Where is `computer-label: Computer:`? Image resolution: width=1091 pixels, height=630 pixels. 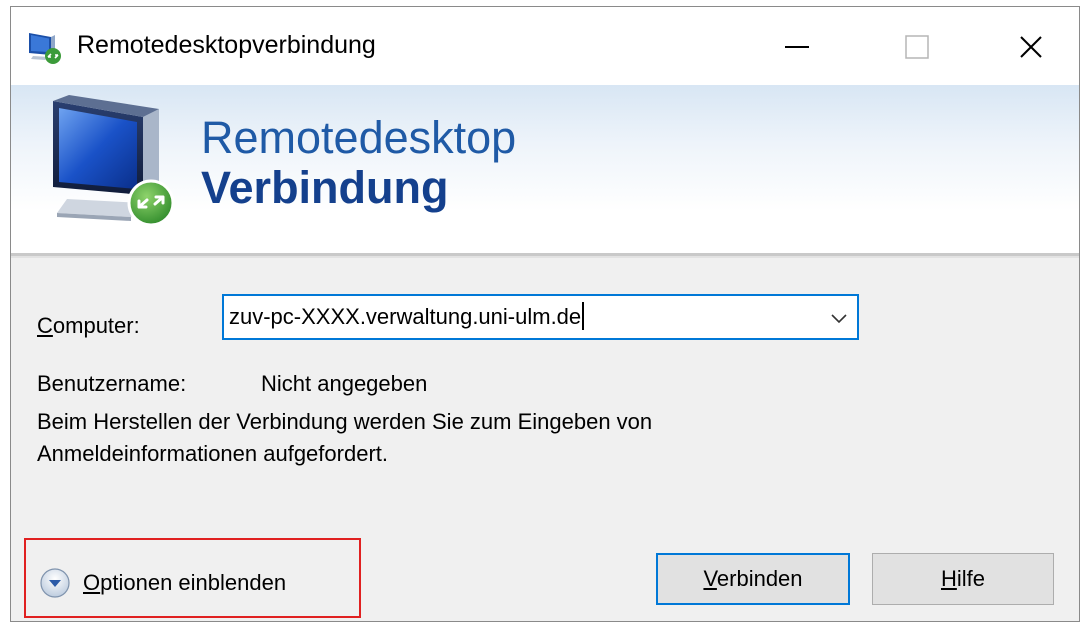
computer-label: Computer: is located at coordinates (88, 325).